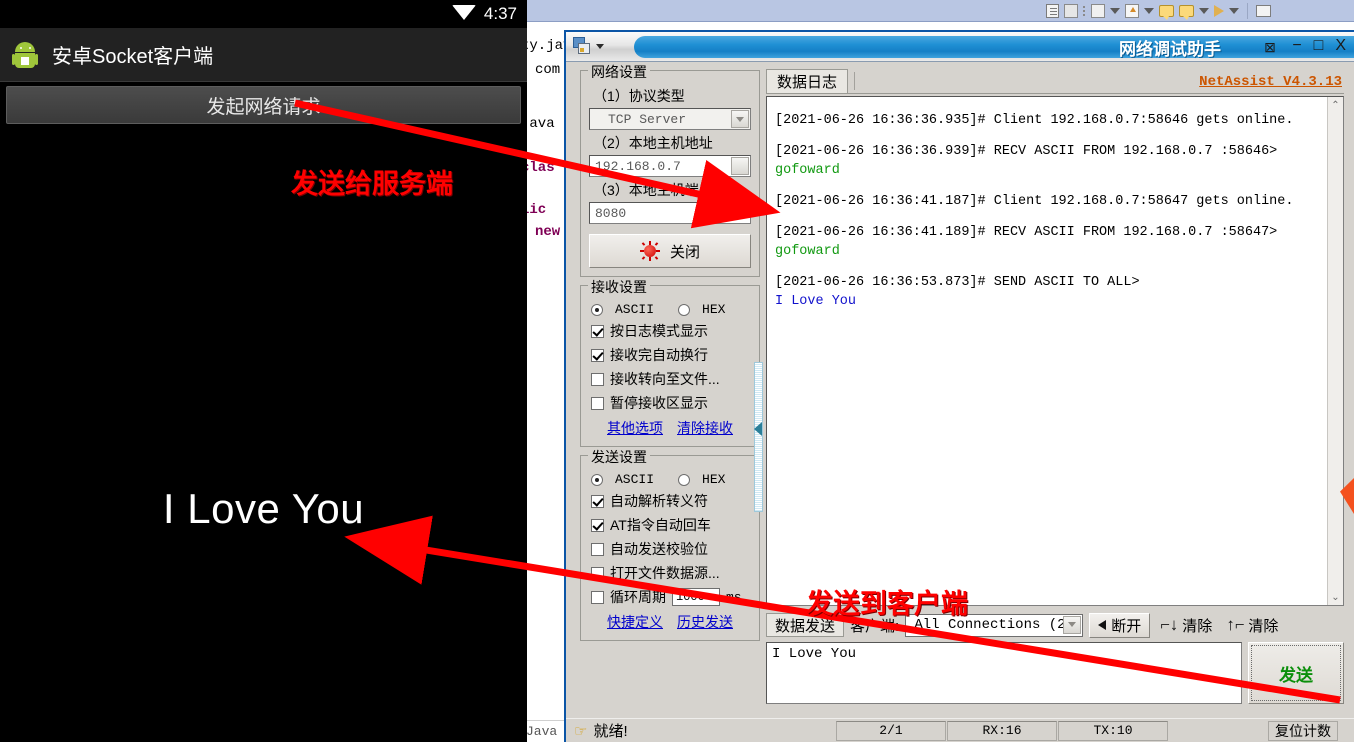 Image resolution: width=1354 pixels, height=742 pixels. Describe the element at coordinates (671, 331) in the screenshot. I see `receive-option-row: 按日志模式显示` at that location.